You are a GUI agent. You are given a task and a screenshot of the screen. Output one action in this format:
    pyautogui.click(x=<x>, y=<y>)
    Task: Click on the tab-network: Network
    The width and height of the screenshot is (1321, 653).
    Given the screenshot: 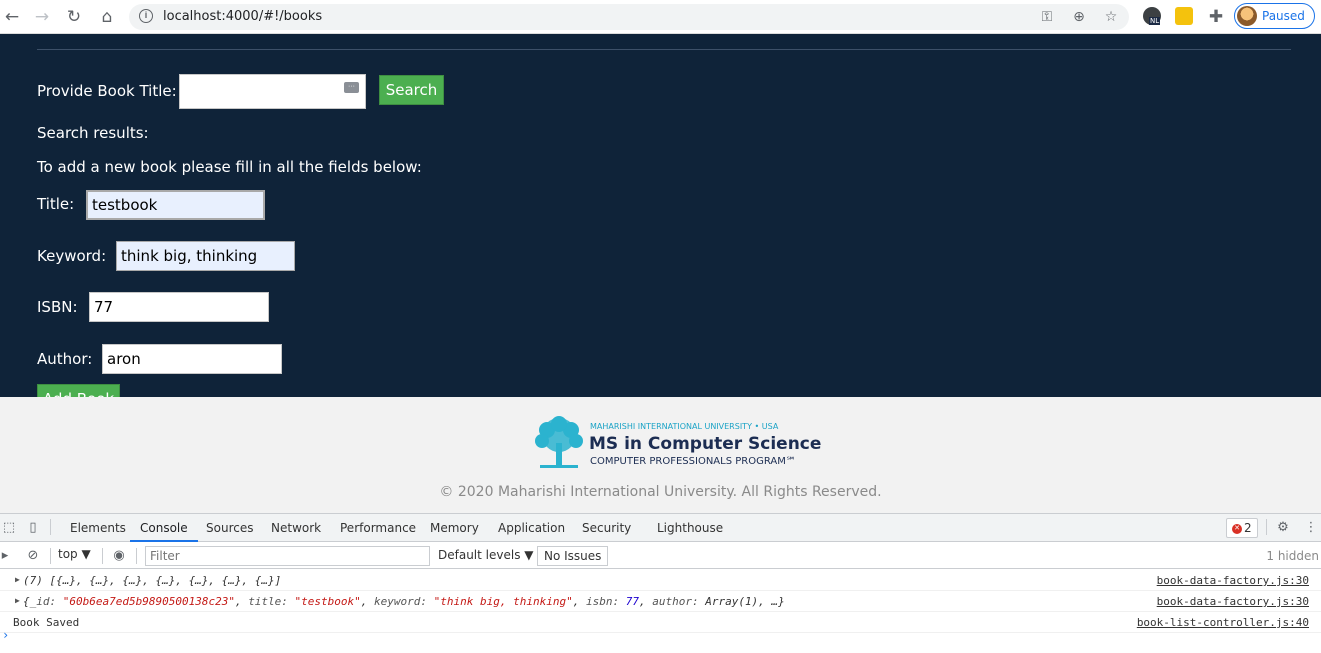 What is the action you would take?
    pyautogui.click(x=296, y=528)
    